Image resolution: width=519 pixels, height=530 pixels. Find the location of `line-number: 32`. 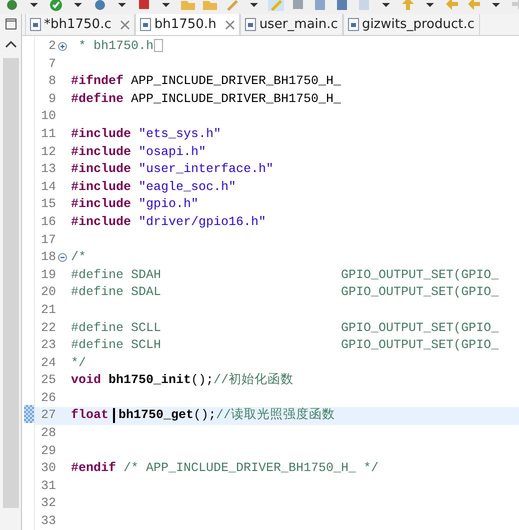

line-number: 32 is located at coordinates (48, 503).